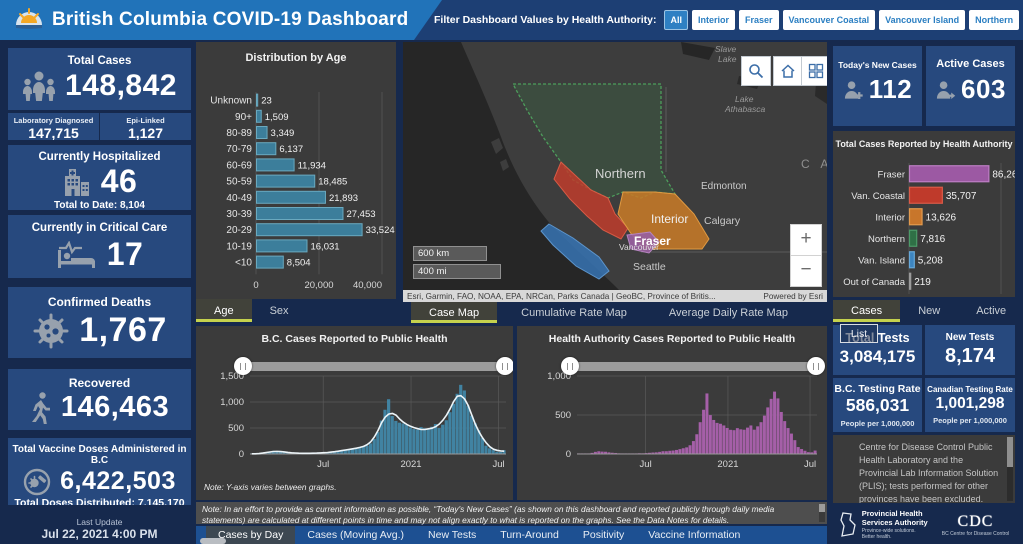 The height and width of the screenshot is (544, 1023). Describe the element at coordinates (603, 535) in the screenshot. I see `tab-positivity: Positivity` at that location.